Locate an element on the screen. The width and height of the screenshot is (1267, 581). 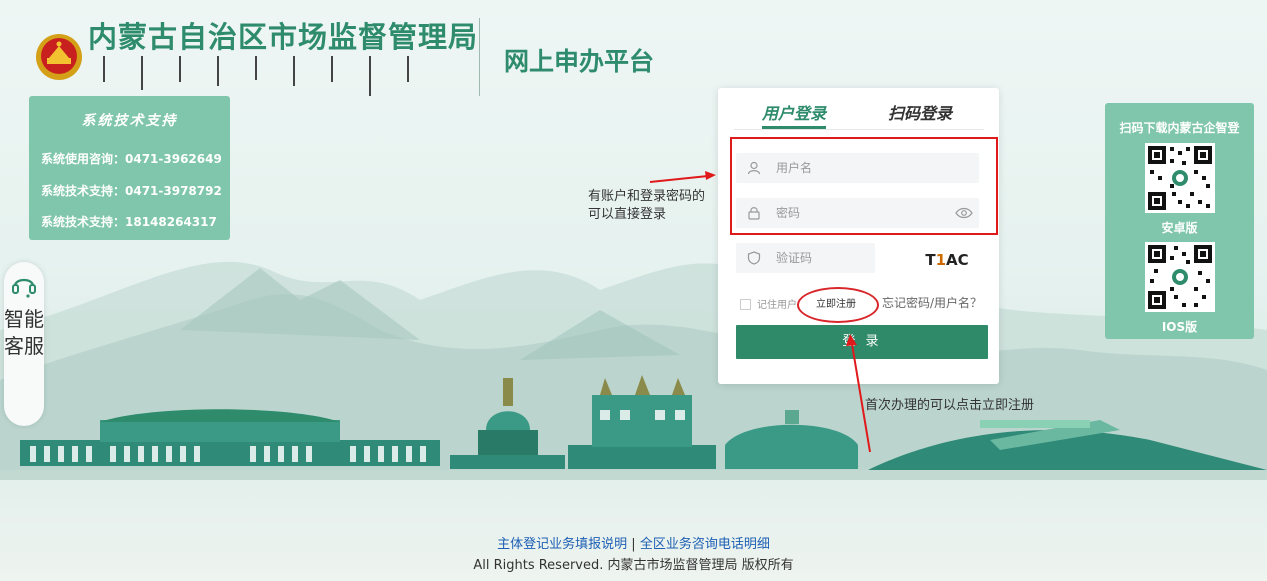
app-download-title: 扫码下载内蒙古企智登 is located at coordinates (1179, 128).